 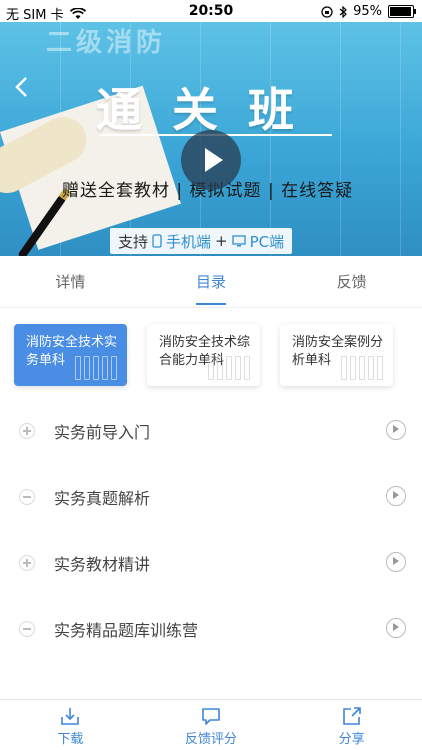 What do you see at coordinates (21, 88) in the screenshot?
I see `back-icon` at bounding box center [21, 88].